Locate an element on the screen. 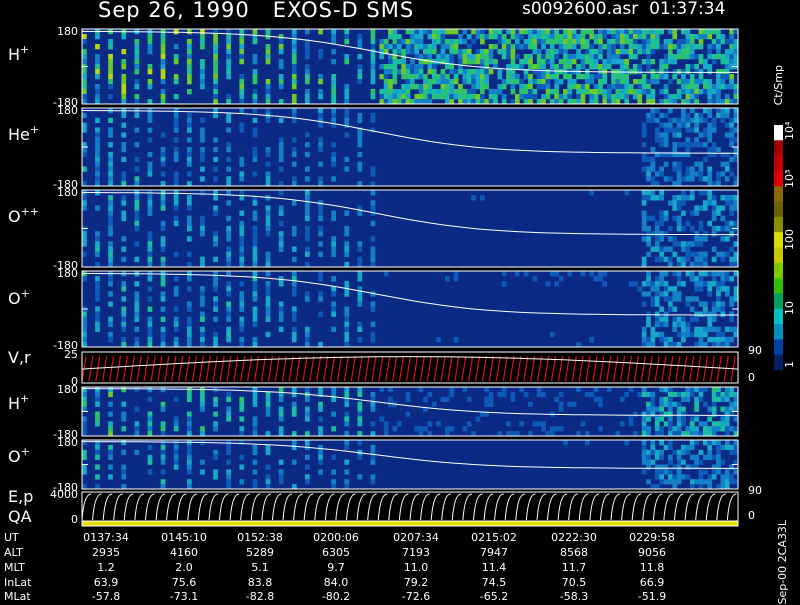  footer-row-label: ALT is located at coordinates (13, 552).